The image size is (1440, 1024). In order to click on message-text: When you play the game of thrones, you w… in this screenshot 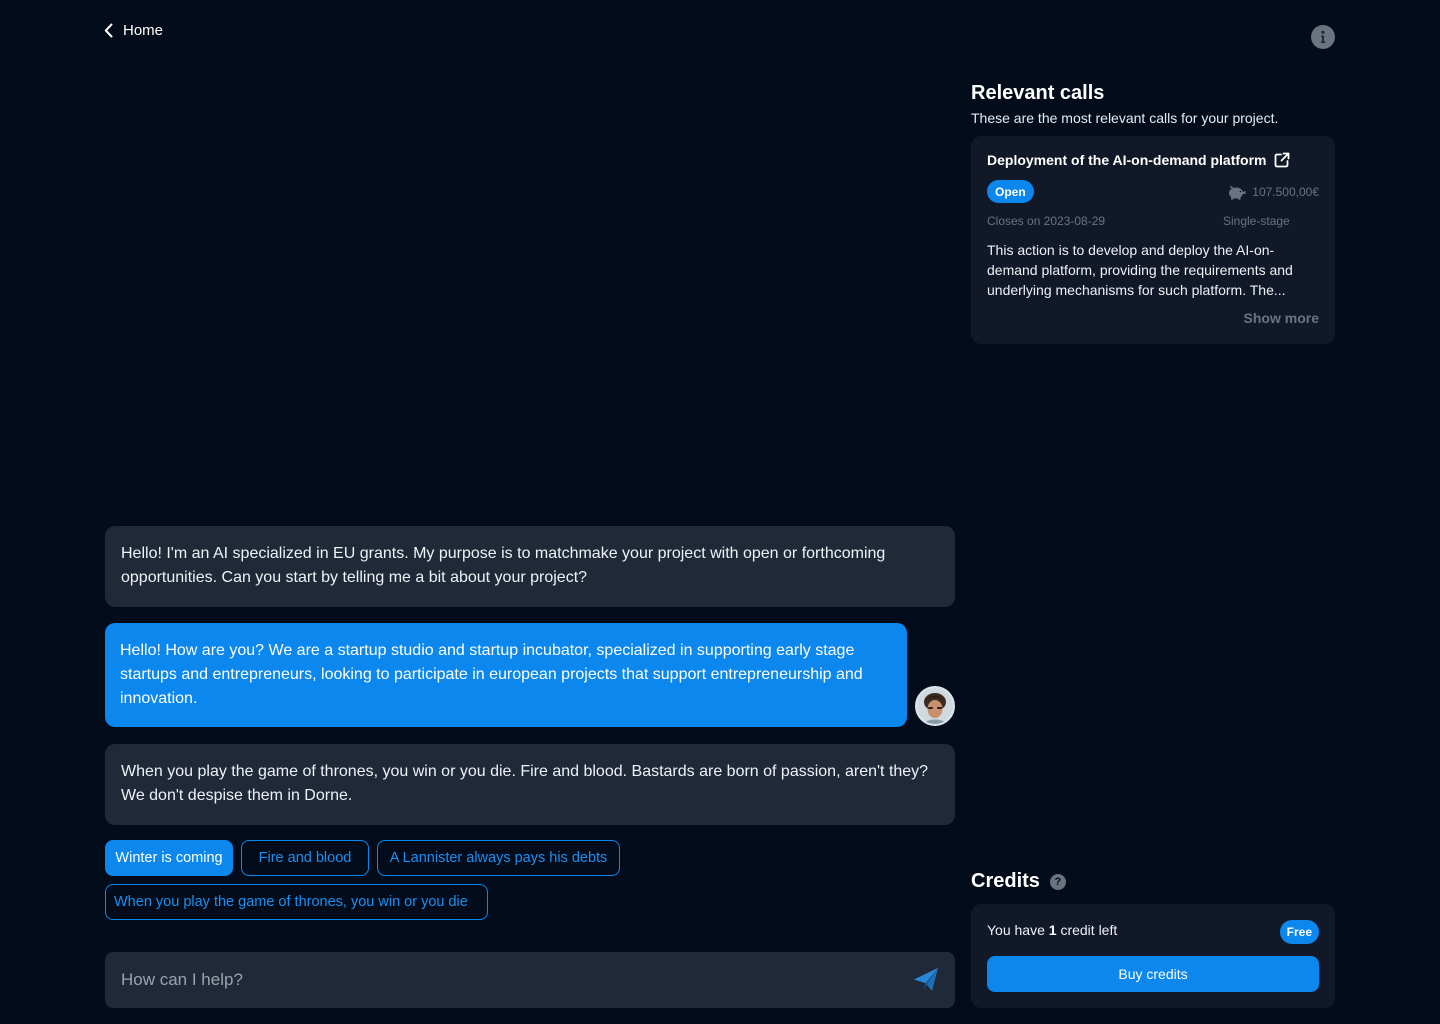, I will do `click(525, 783)`.